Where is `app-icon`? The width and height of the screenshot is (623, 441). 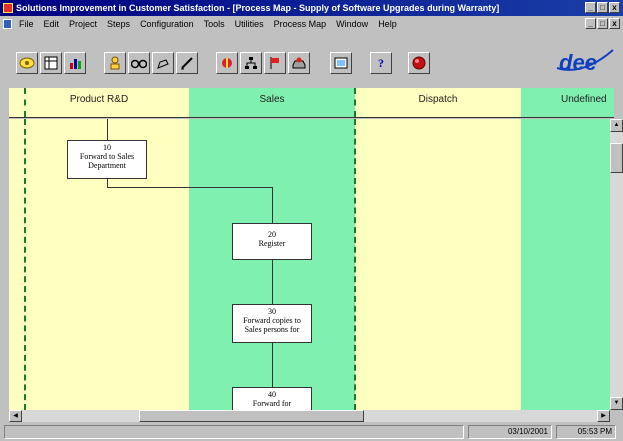
app-icon is located at coordinates (8, 8).